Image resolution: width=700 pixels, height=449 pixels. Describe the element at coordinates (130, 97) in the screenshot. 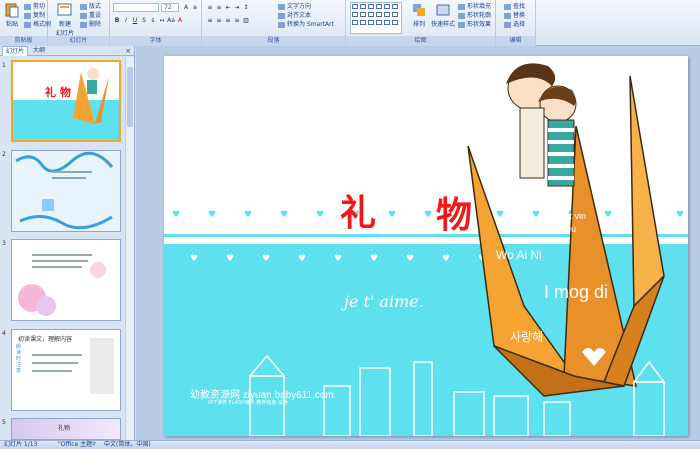

I see `scrollbar-thumb` at that location.